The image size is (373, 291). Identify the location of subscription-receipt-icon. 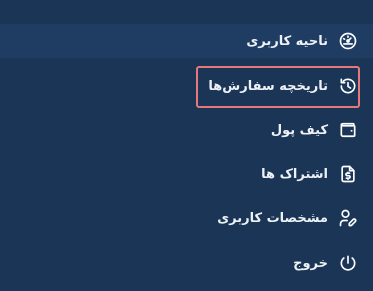
(348, 174).